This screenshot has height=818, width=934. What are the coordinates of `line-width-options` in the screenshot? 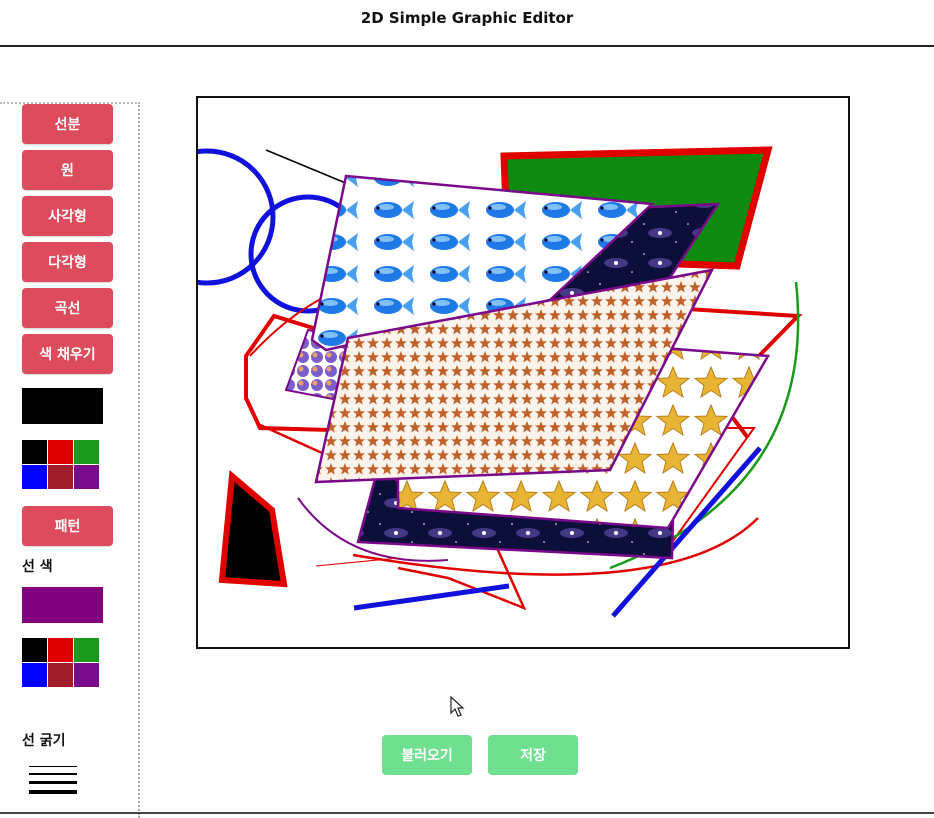 It's located at (53, 783).